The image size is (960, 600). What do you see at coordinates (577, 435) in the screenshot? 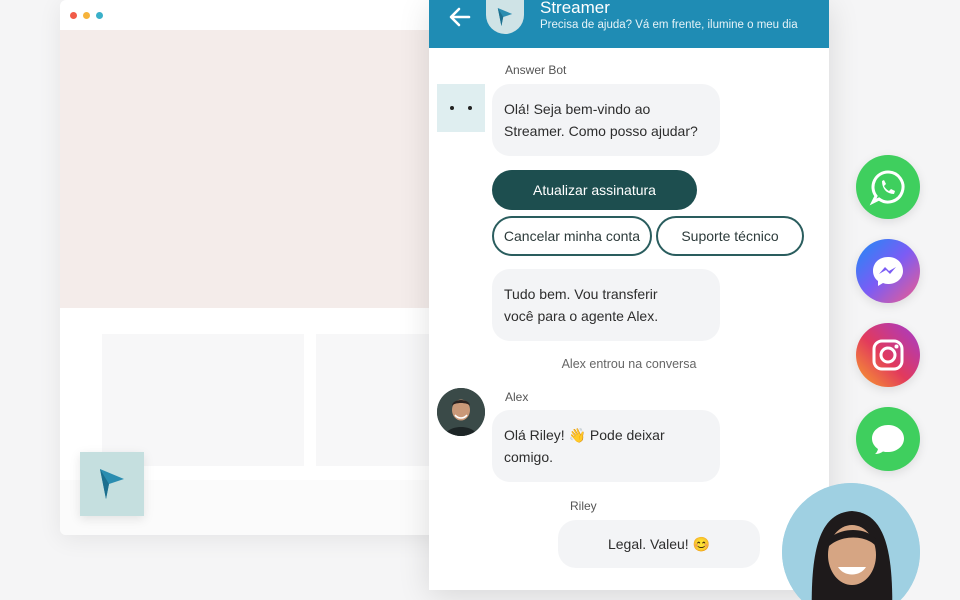
I see `waving-hand-emoji: 👋` at bounding box center [577, 435].